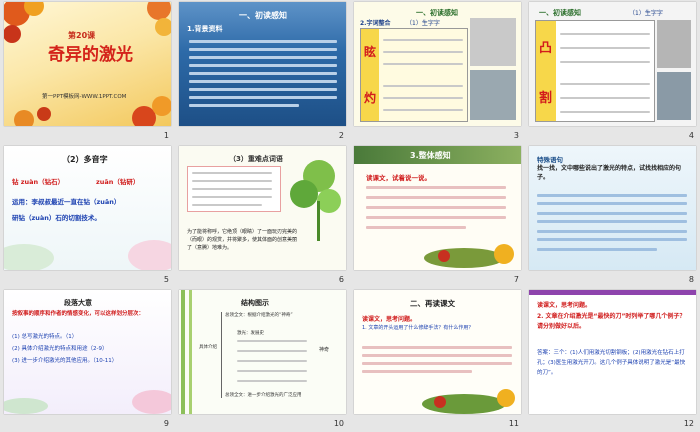 The image size is (700, 432). What do you see at coordinates (208, 347) in the screenshot?
I see `structure-row-2: 具体介绍` at bounding box center [208, 347].